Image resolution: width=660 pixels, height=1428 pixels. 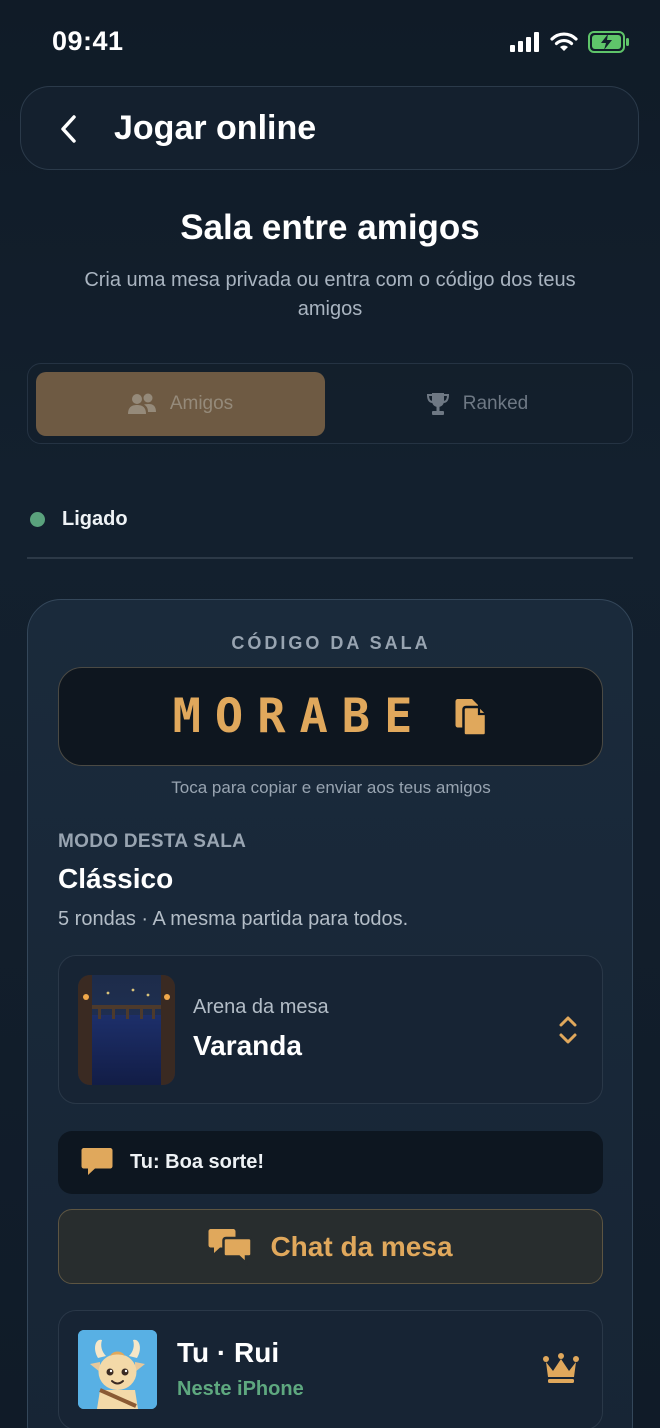 I want to click on trophy-icon, so click(x=437, y=404).